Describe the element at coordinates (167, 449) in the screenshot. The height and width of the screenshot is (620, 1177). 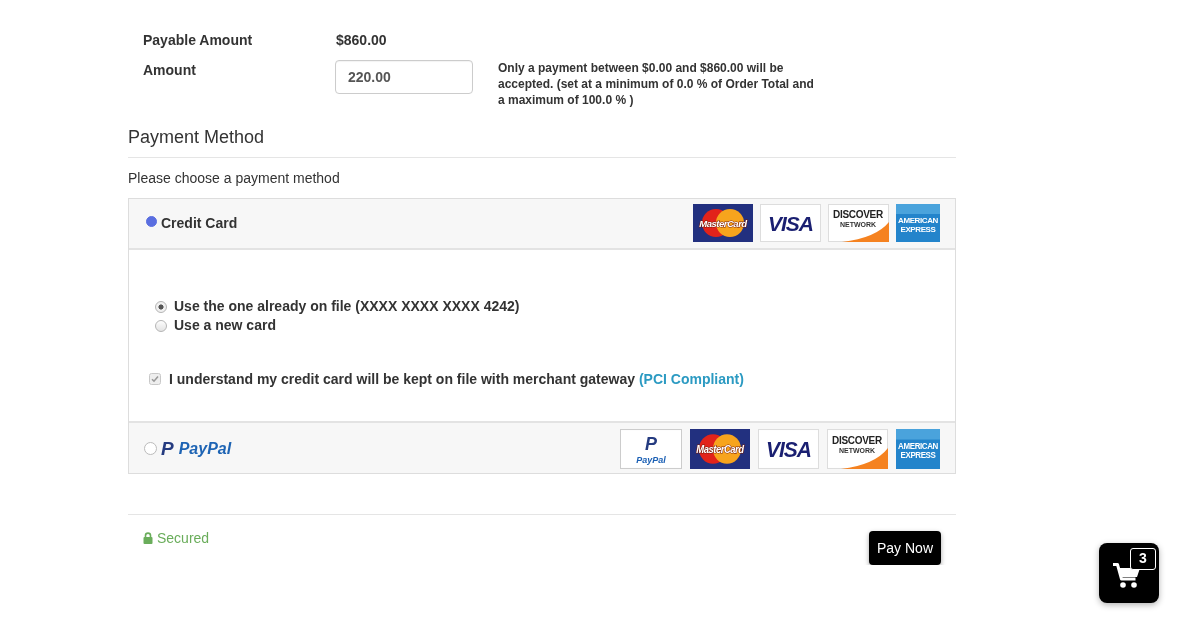
I see `logo-mark: P` at that location.